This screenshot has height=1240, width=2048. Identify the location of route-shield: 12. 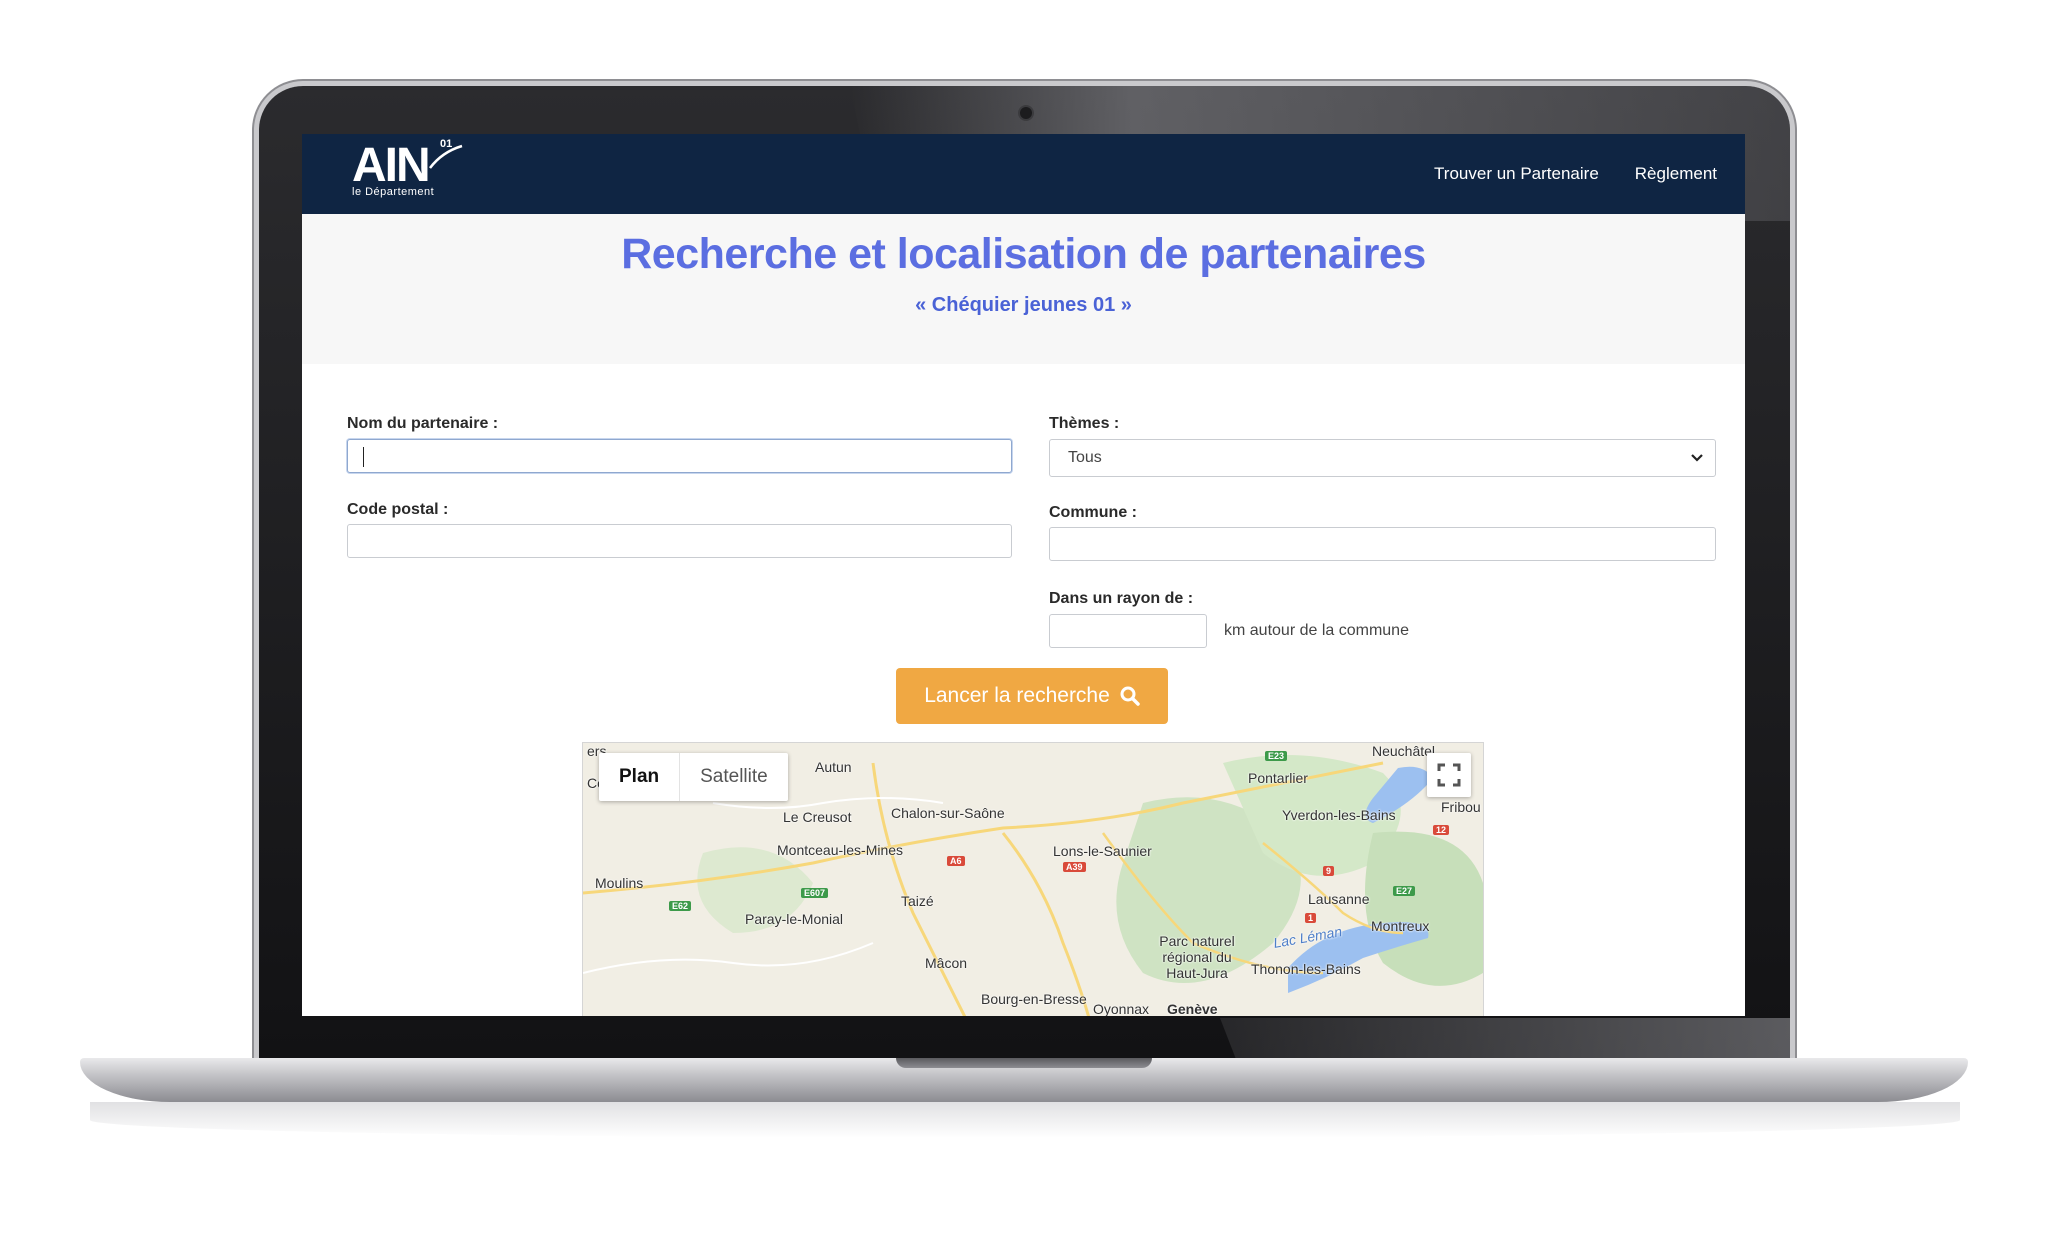
(1441, 830).